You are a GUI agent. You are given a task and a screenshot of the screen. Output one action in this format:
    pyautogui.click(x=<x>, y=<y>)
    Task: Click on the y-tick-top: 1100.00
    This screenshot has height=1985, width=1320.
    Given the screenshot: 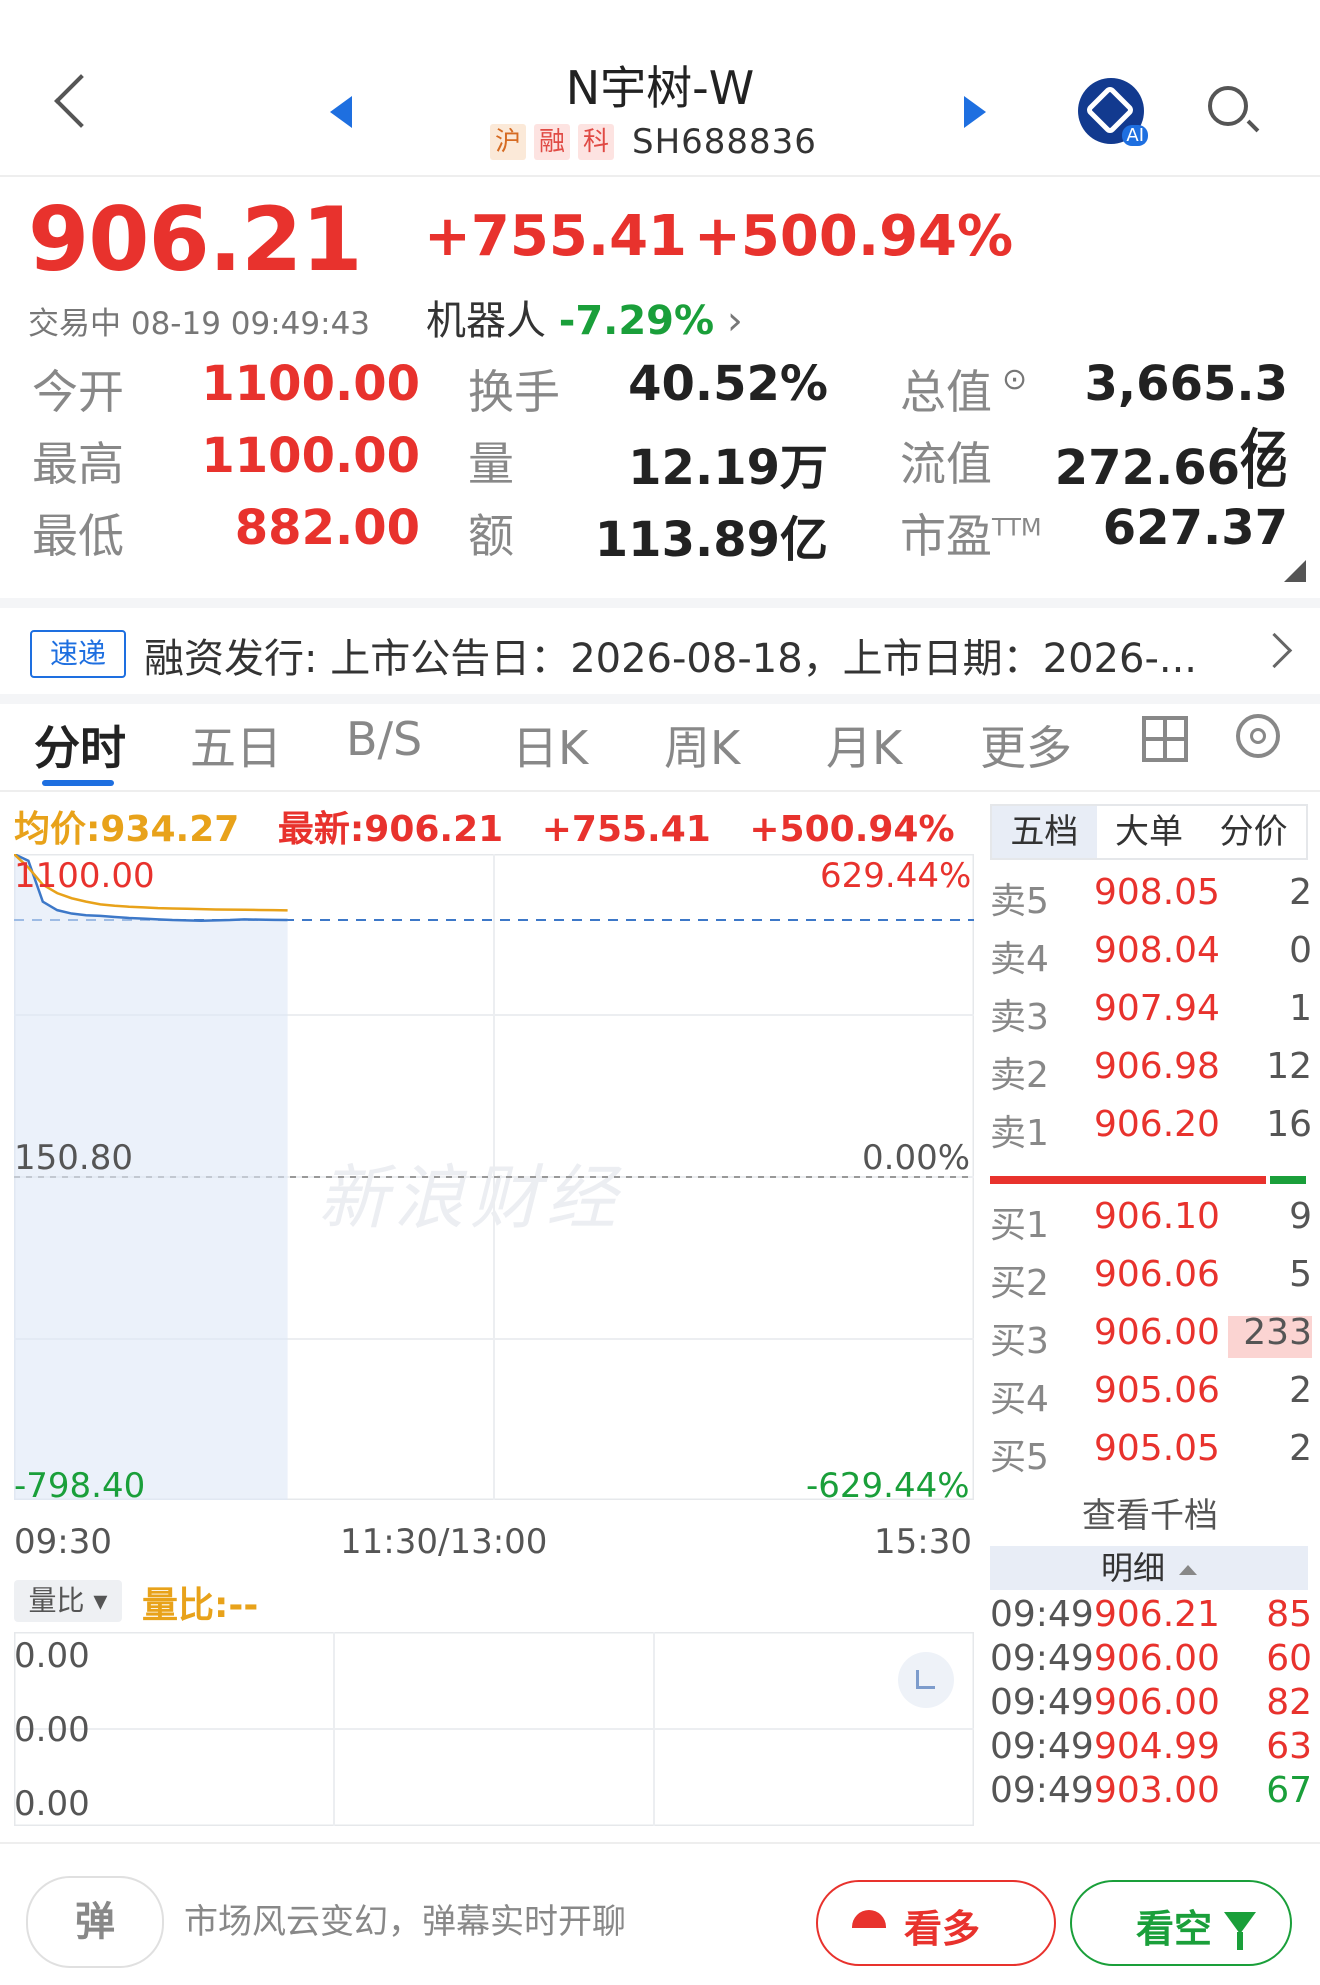 What is the action you would take?
    pyautogui.click(x=84, y=876)
    